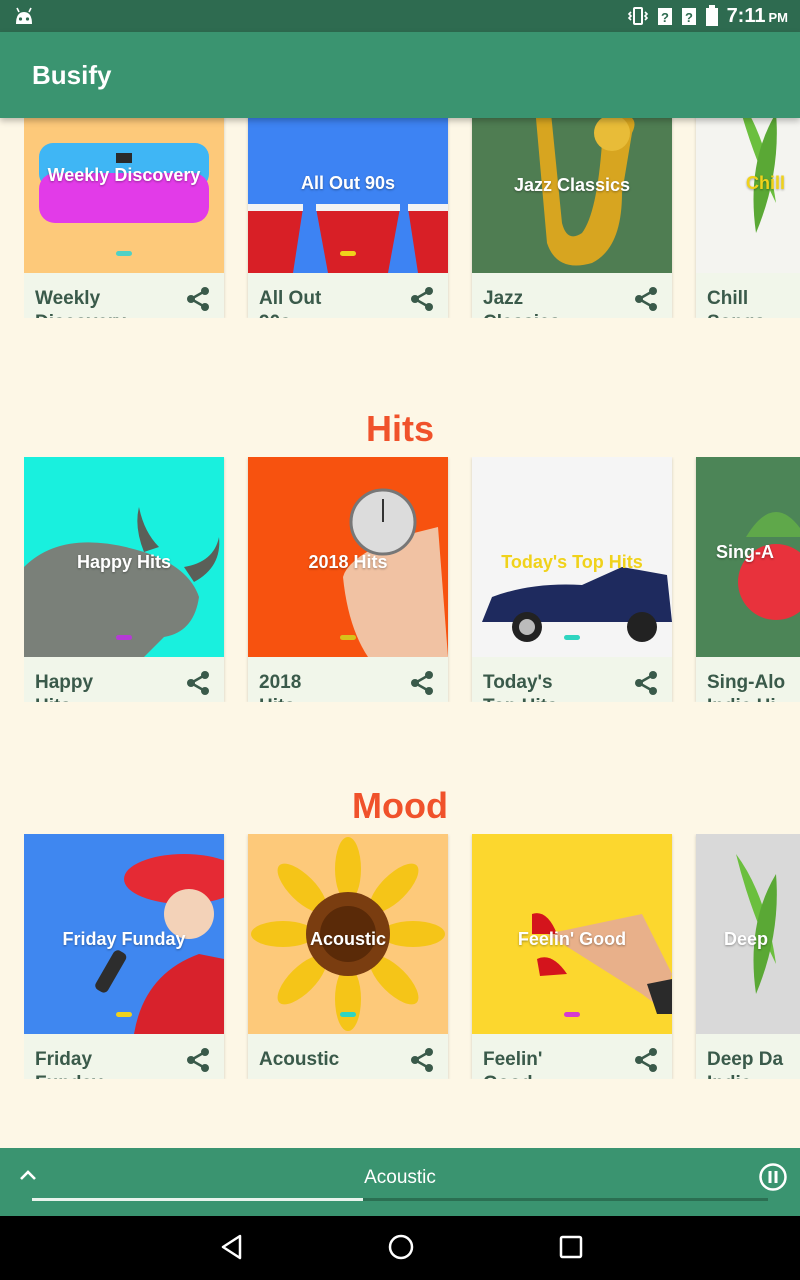 This screenshot has height=1280, width=800. I want to click on playlist-art-label: All Out 90s, so click(348, 183).